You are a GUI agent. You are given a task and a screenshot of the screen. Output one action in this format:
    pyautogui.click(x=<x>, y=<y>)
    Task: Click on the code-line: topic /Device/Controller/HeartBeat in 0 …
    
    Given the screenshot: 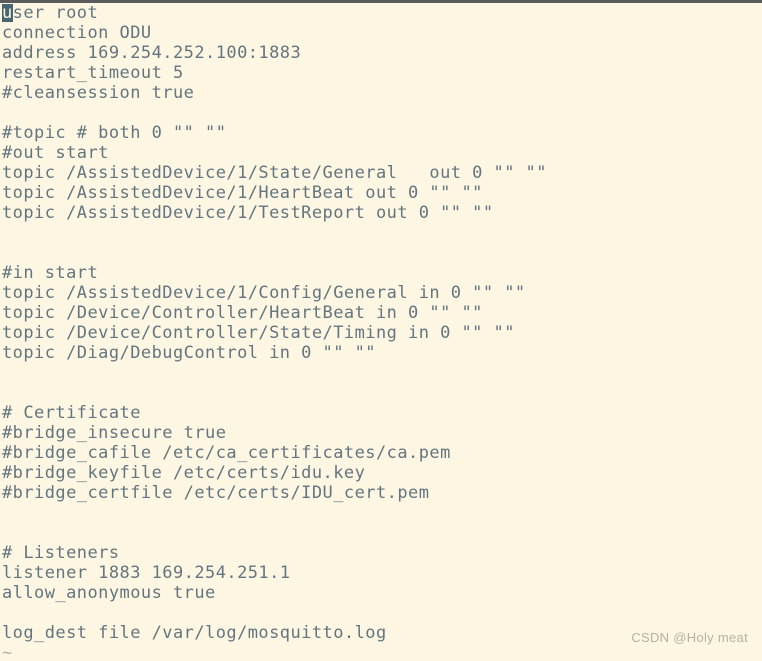 What is the action you would take?
    pyautogui.click(x=381, y=313)
    